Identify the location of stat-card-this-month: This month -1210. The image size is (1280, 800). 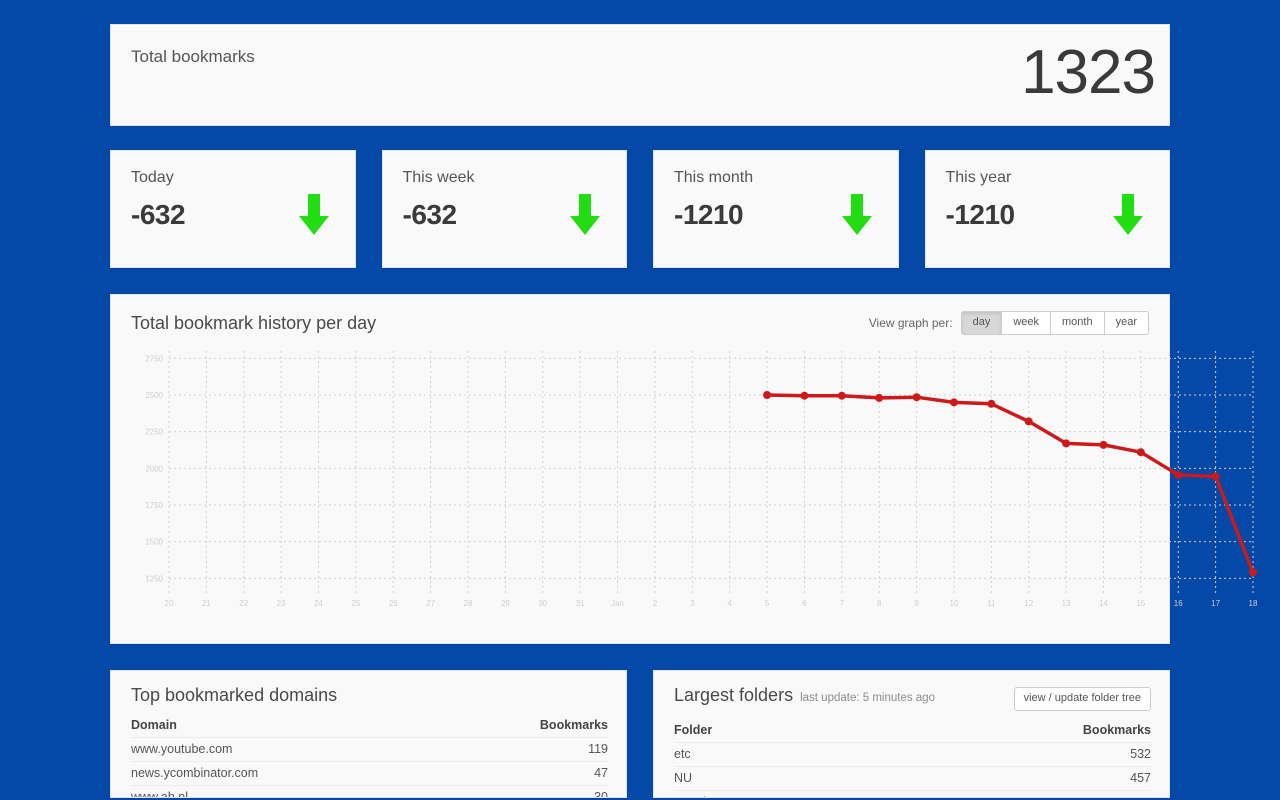
(776, 209).